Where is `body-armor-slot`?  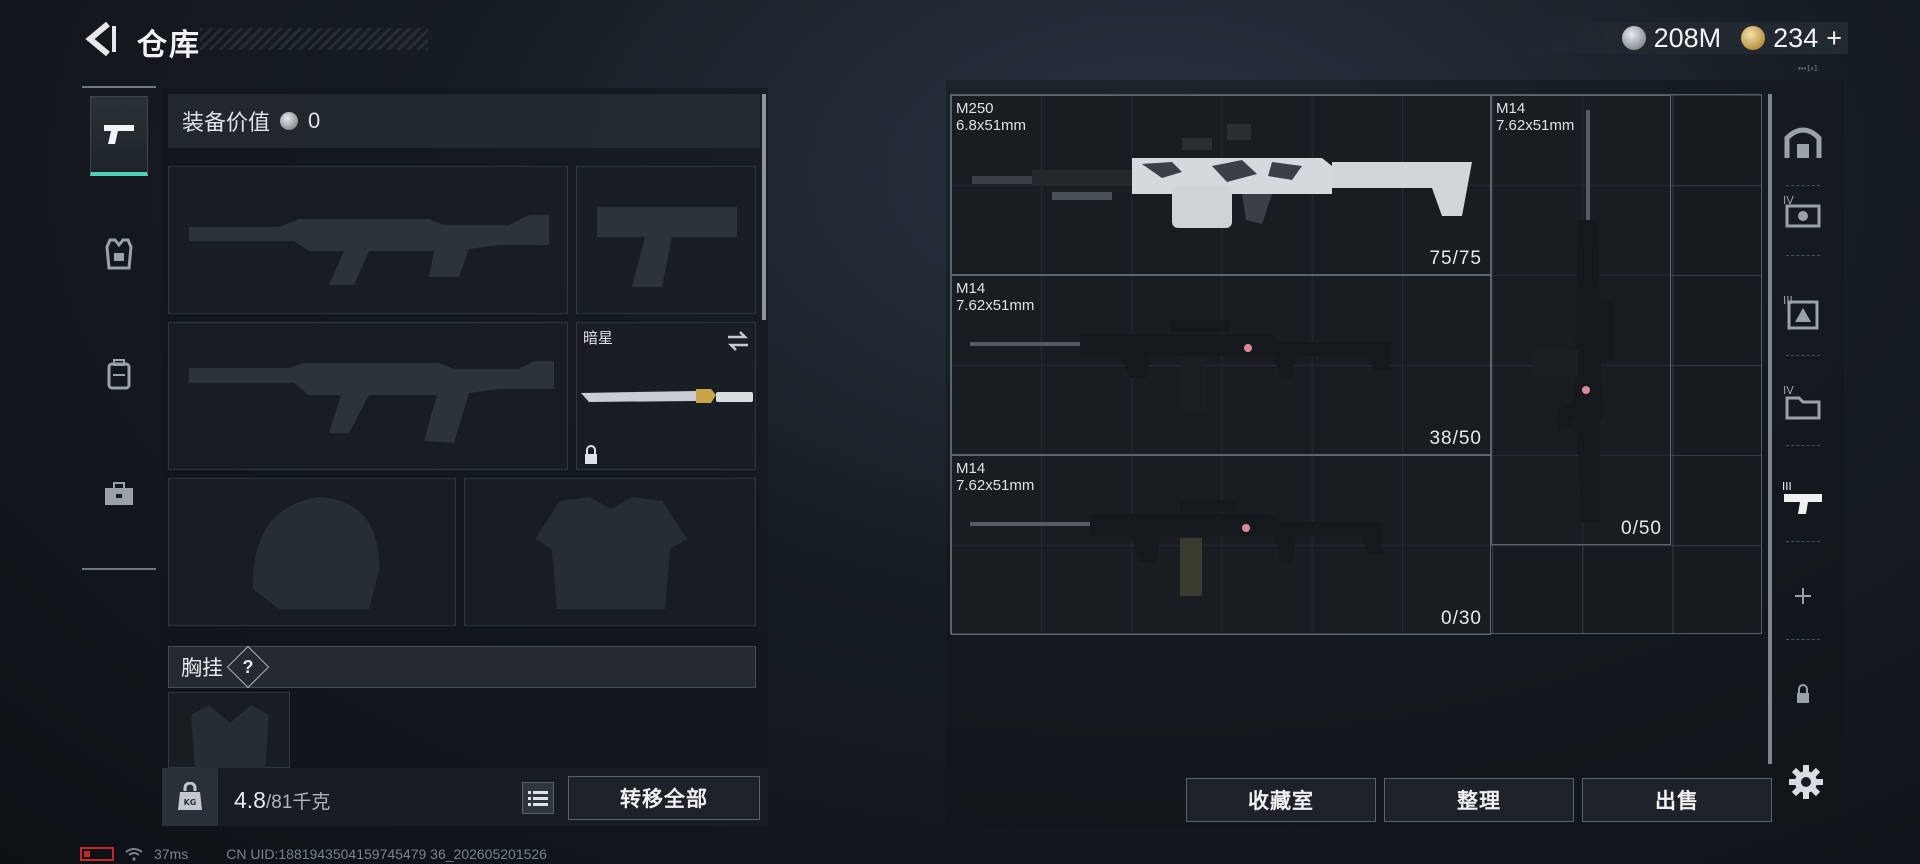
body-armor-slot is located at coordinates (610, 552).